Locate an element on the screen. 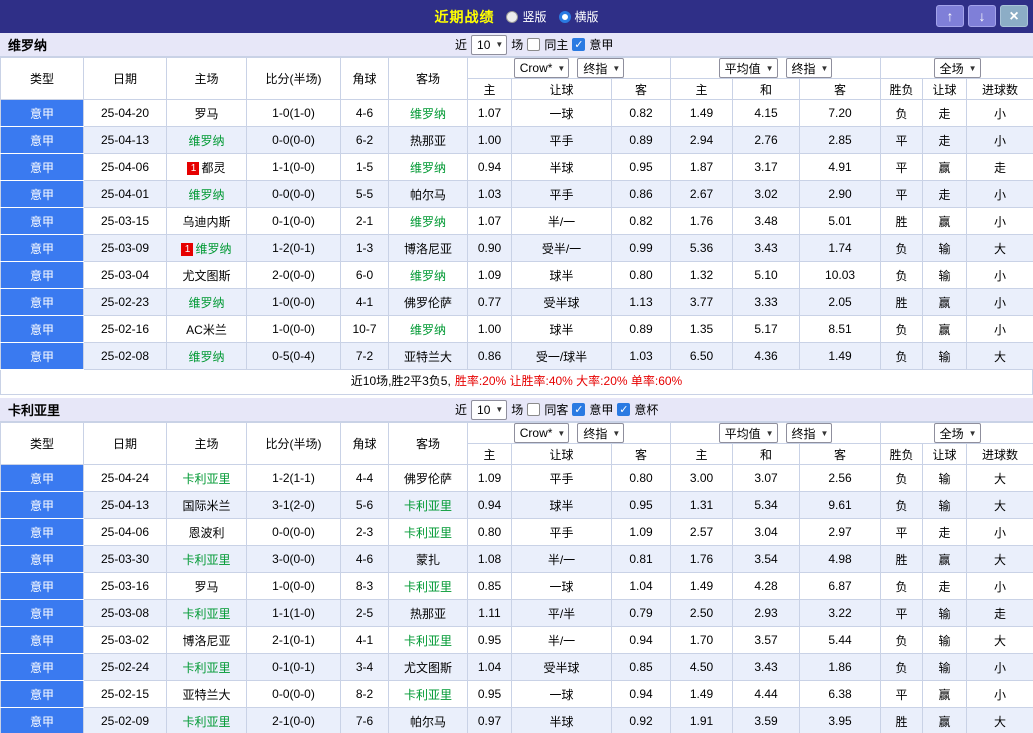 The height and width of the screenshot is (733, 1033). result-handicap-cell: 输 is located at coordinates (945, 248).